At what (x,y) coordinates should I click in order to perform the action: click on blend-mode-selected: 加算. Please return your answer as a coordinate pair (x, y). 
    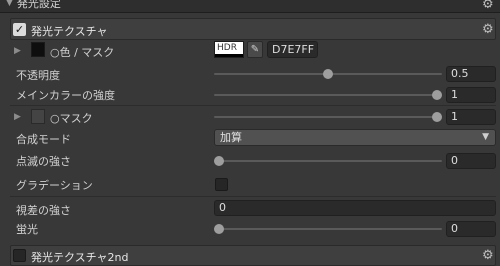
    Looking at the image, I should click on (231, 137).